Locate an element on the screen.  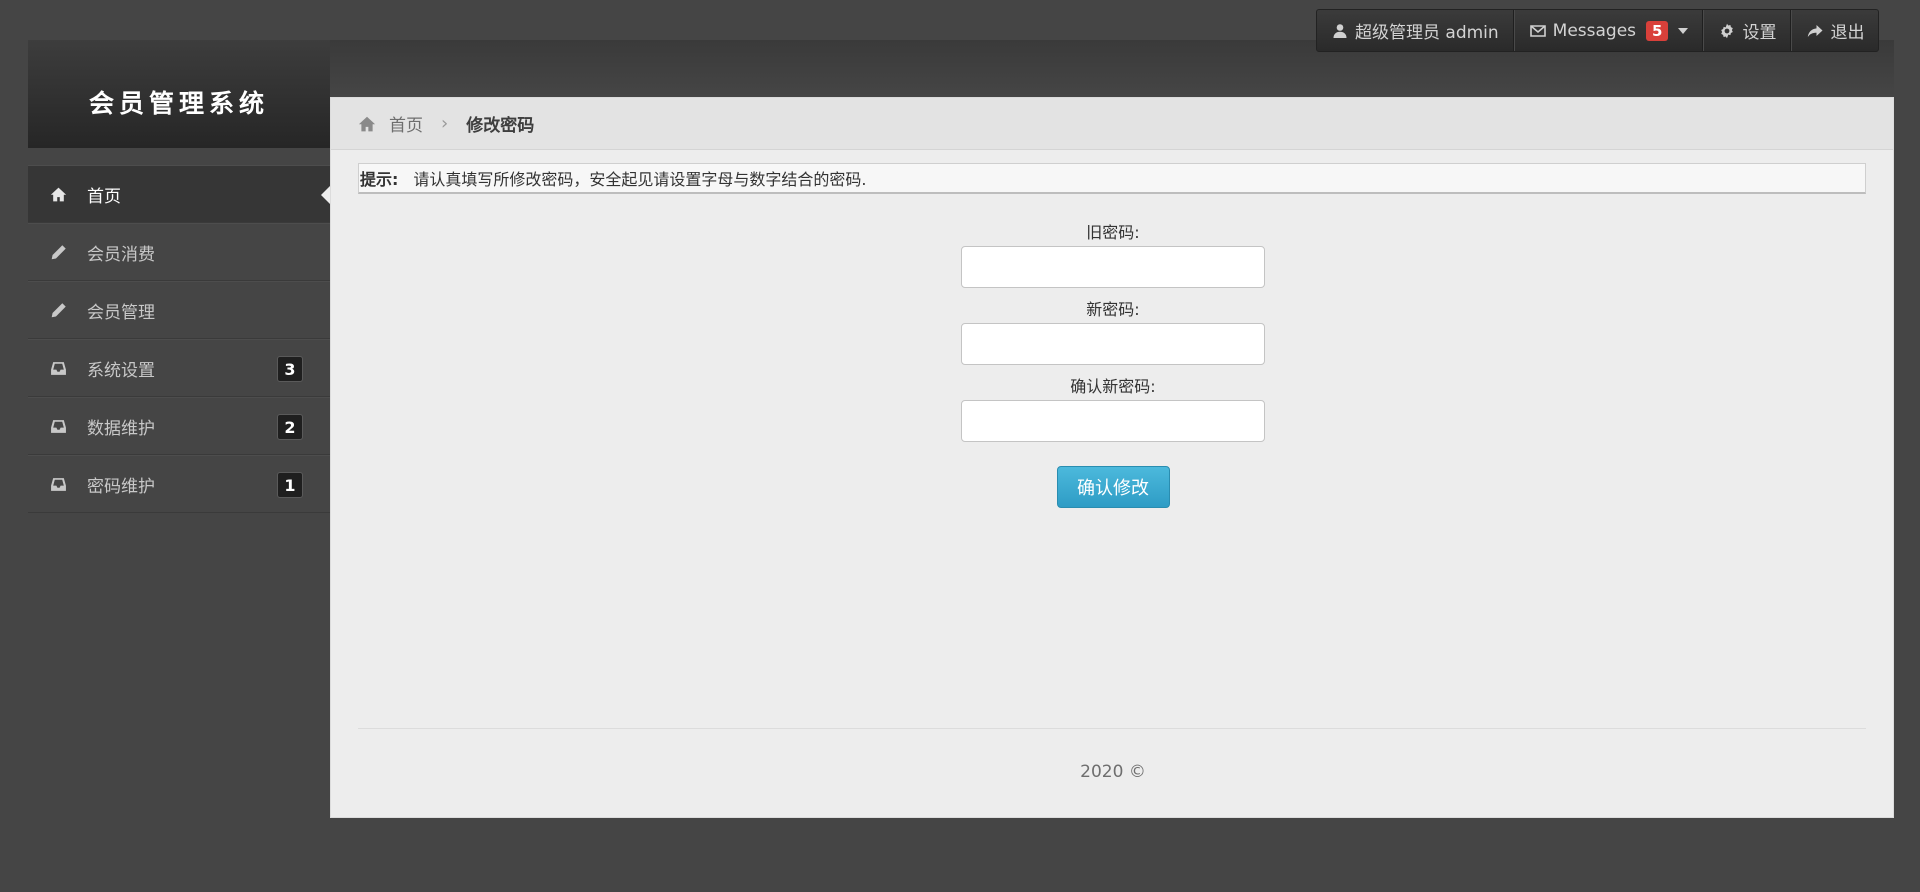
user-menu: 超级管理员 admin Messages 5 设置 退出 is located at coordinates (1598, 30).